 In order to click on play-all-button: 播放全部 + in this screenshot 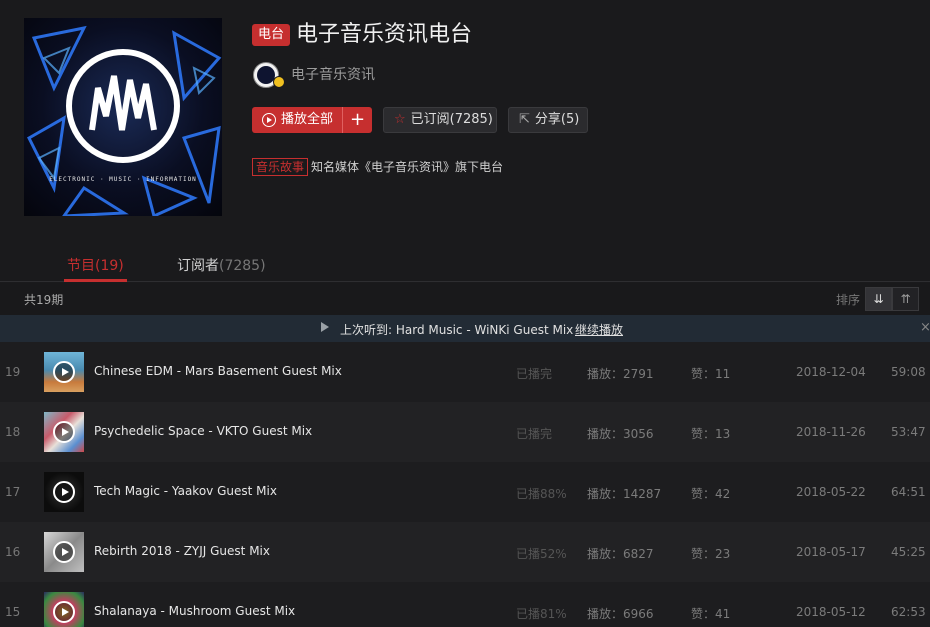, I will do `click(312, 120)`.